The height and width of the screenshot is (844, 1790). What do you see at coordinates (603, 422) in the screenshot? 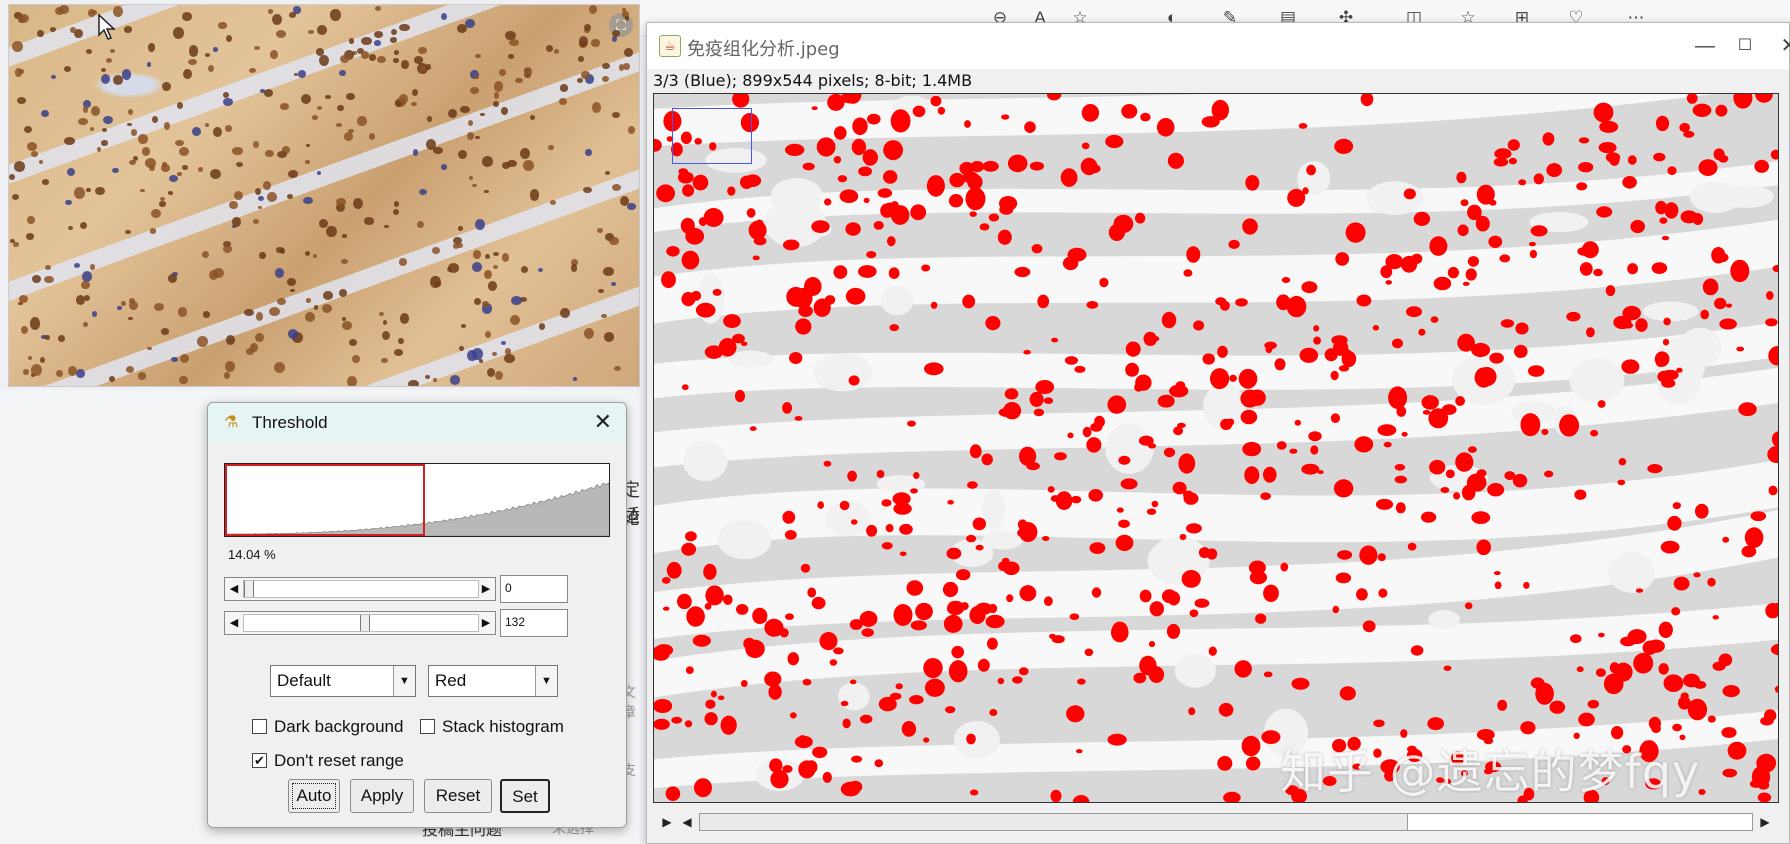
I see `close-icon: ✕` at bounding box center [603, 422].